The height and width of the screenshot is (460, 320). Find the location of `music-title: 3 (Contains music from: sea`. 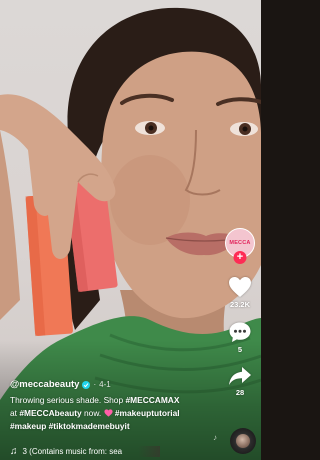

music-title: 3 (Contains music from: sea is located at coordinates (72, 451).